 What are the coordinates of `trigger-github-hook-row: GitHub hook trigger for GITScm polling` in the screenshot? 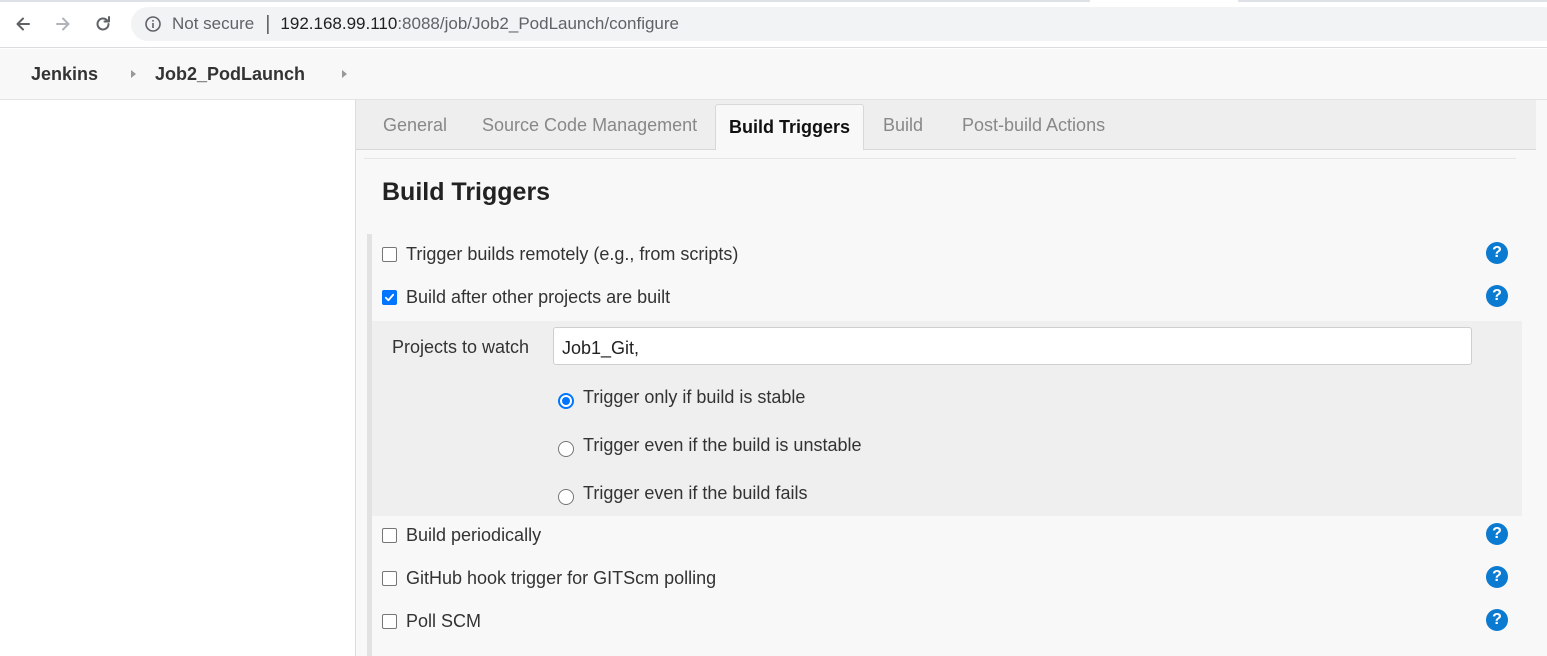 It's located at (549, 578).